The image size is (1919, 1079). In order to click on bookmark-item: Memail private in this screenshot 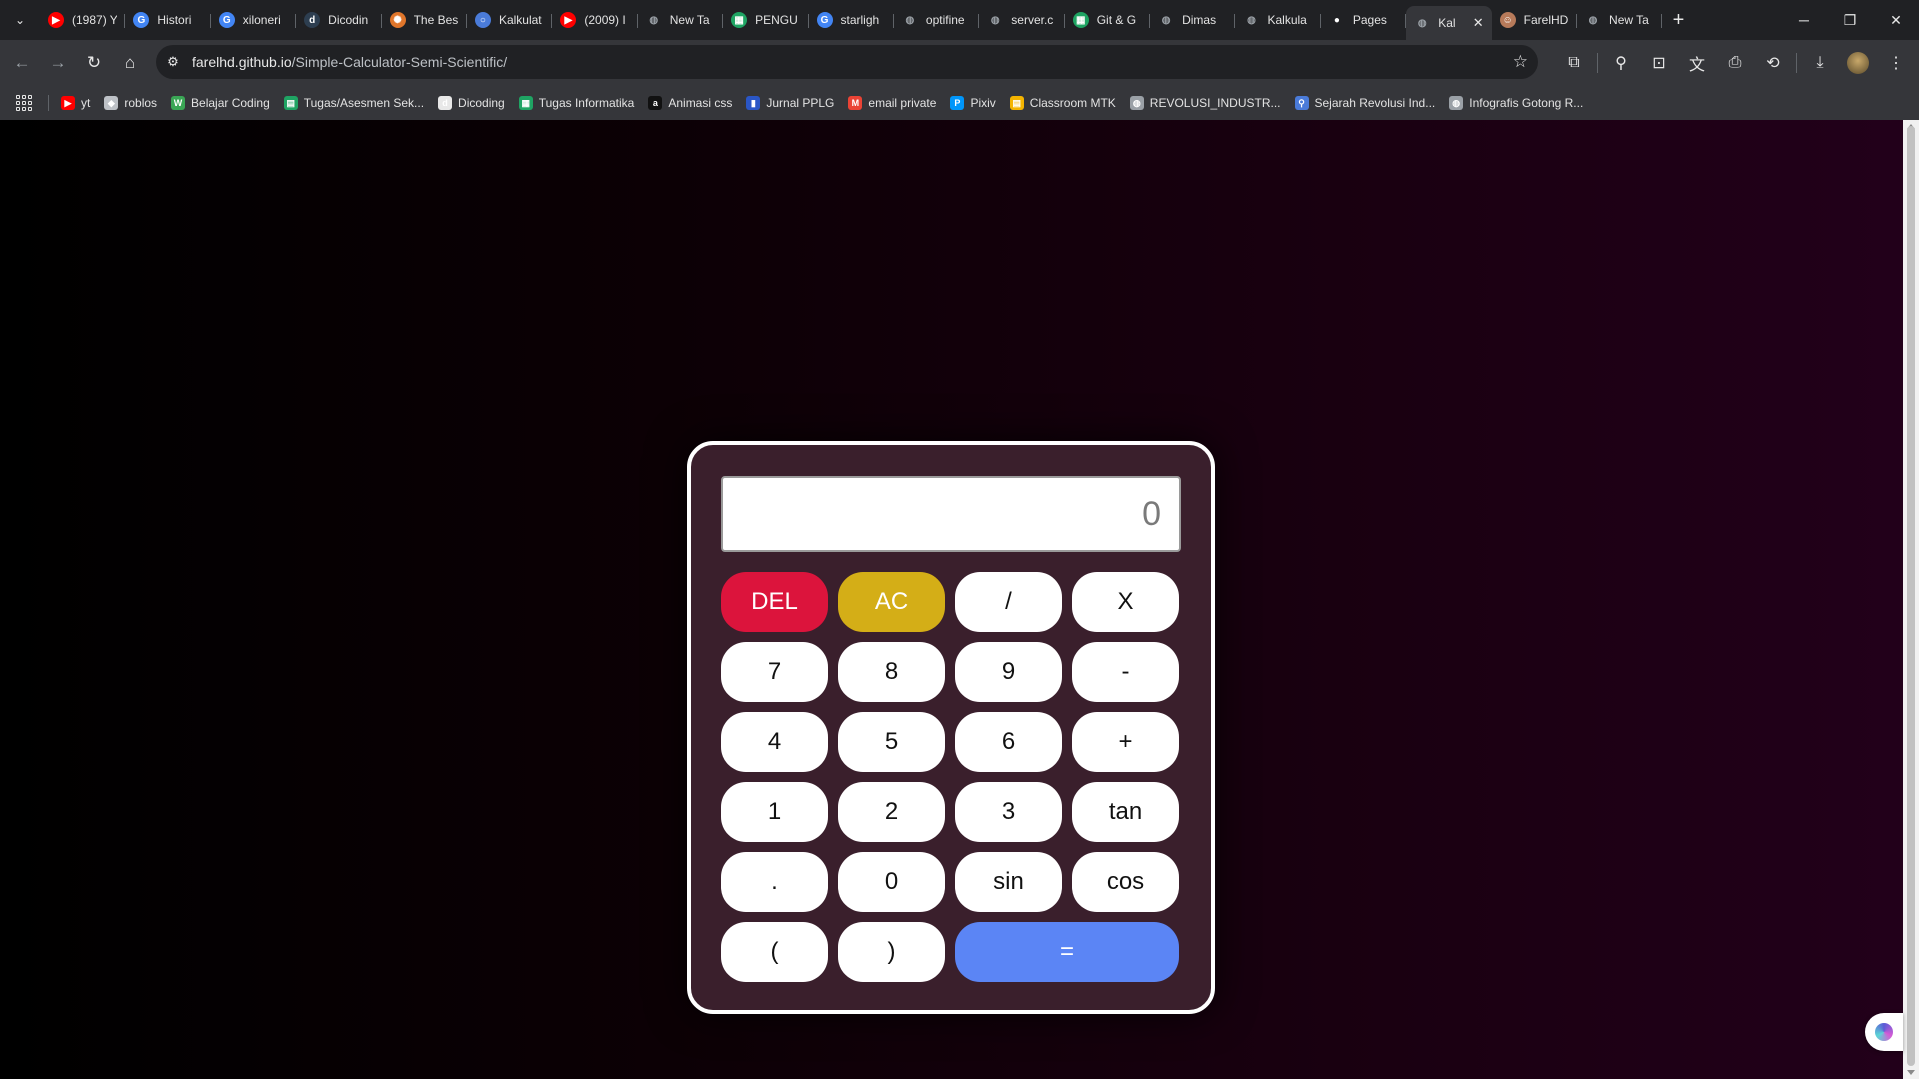, I will do `click(892, 103)`.